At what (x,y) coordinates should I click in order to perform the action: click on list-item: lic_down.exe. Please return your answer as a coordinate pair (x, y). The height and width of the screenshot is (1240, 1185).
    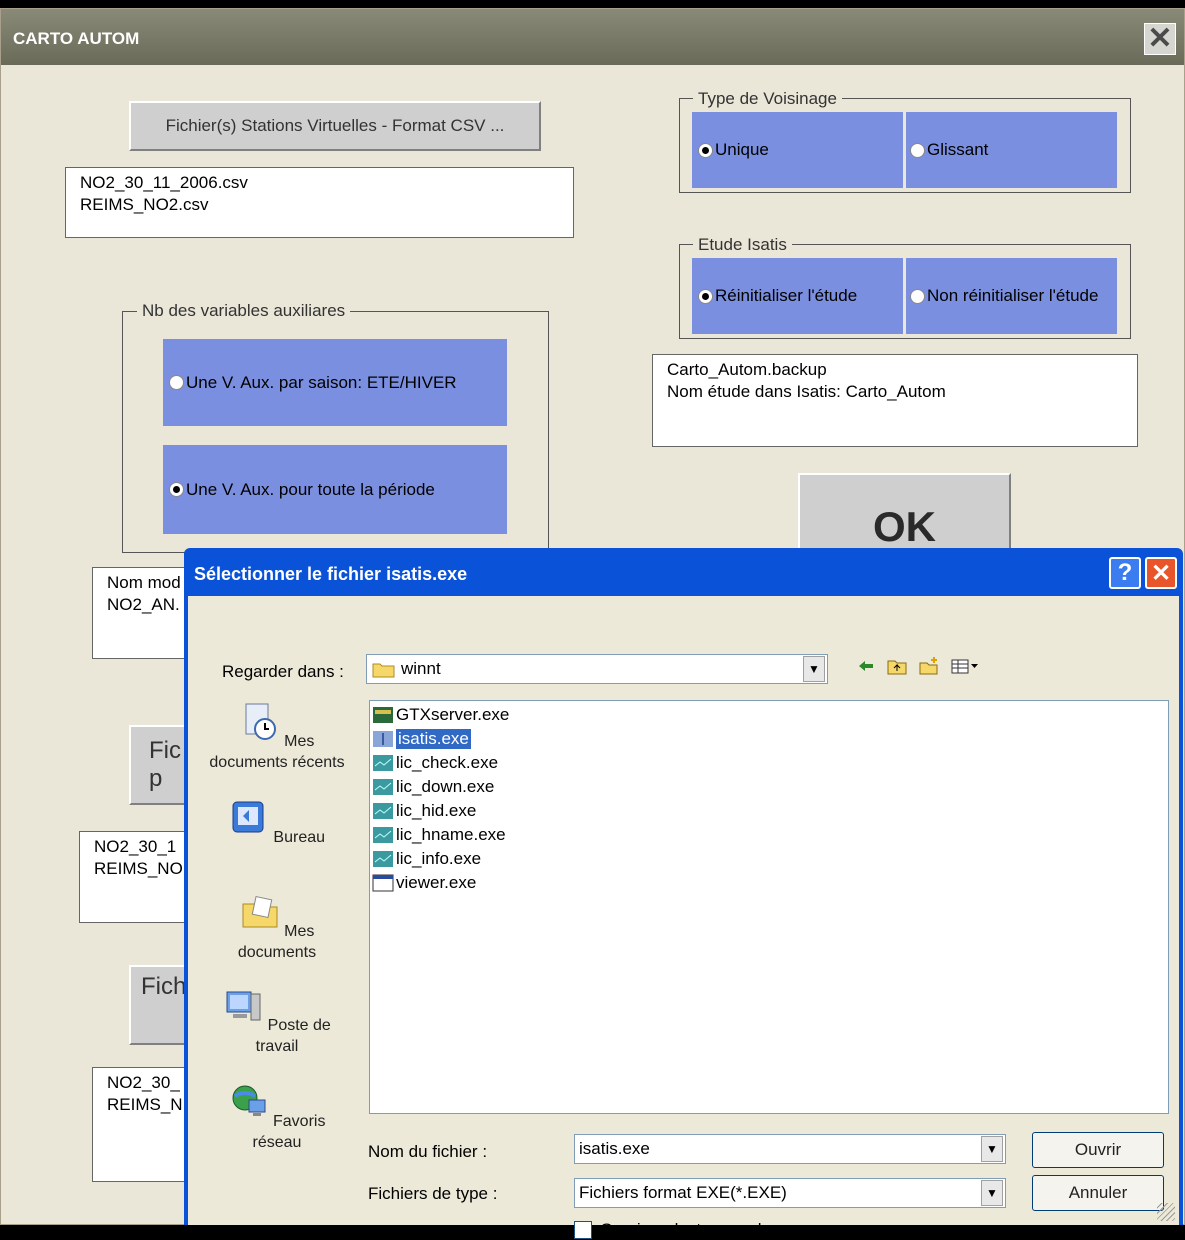
    Looking at the image, I should click on (433, 787).